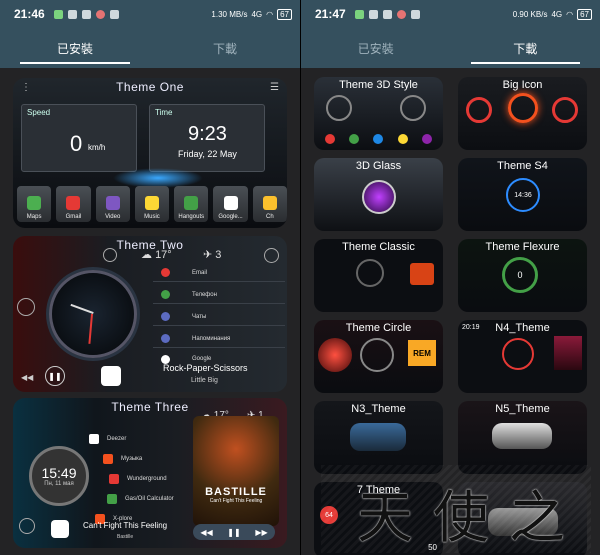 Image resolution: width=600 pixels, height=555 pixels. What do you see at coordinates (164, 112) in the screenshot?
I see `time-label: Time` at bounding box center [164, 112].